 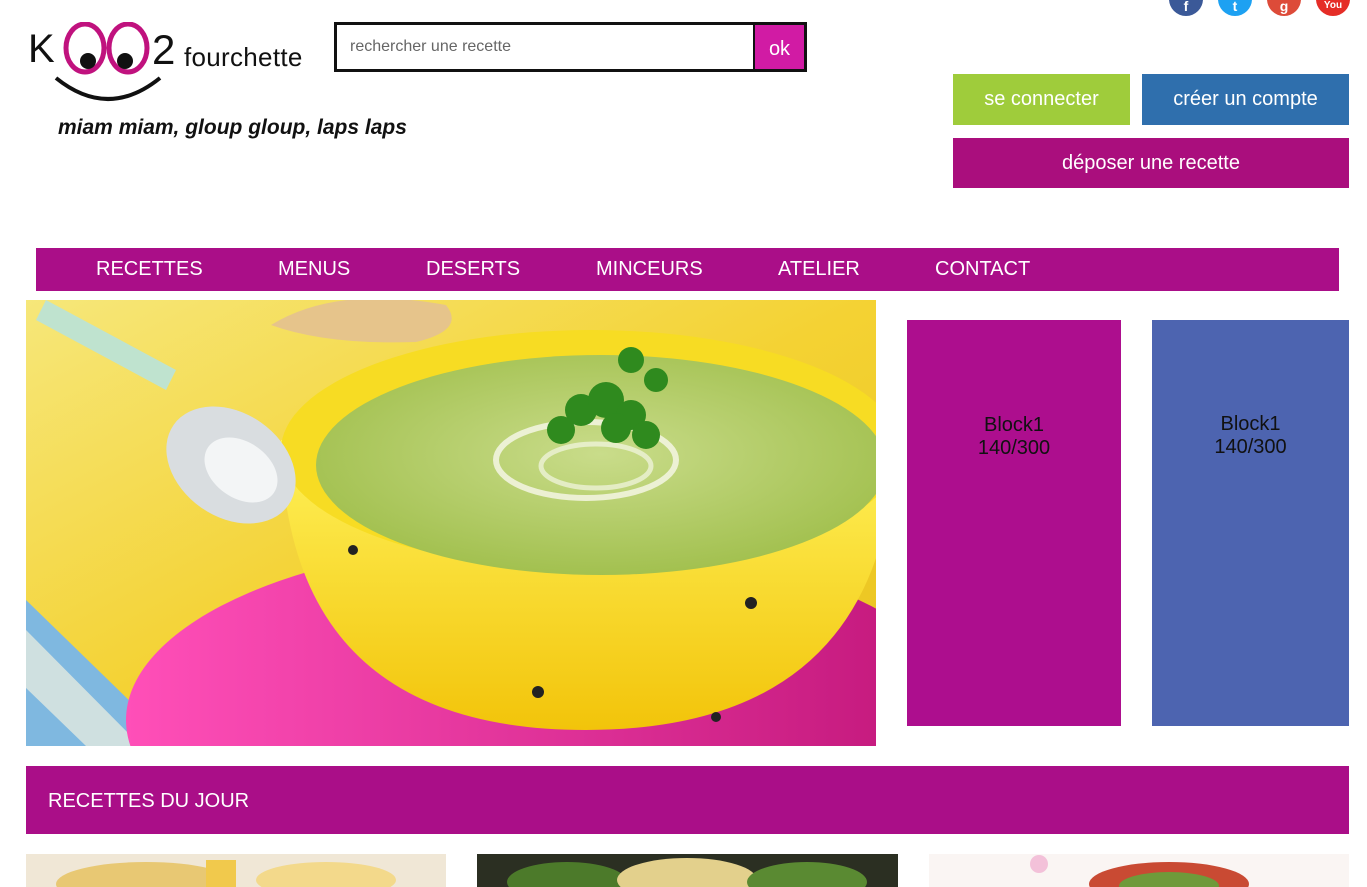 I want to click on nav-item-recettes: RECETTES, so click(x=149, y=269).